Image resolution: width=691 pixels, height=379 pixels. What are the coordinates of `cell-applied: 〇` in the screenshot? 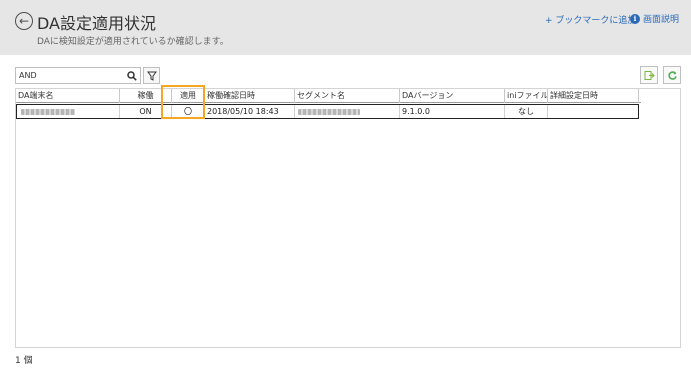 It's located at (188, 111).